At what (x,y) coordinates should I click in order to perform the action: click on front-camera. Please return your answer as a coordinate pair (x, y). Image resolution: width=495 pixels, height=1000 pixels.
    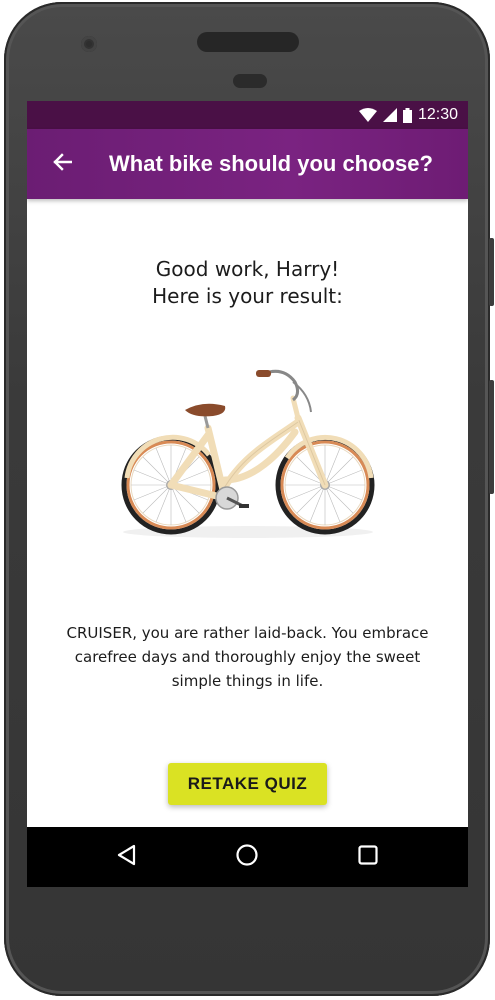
    Looking at the image, I should click on (89, 44).